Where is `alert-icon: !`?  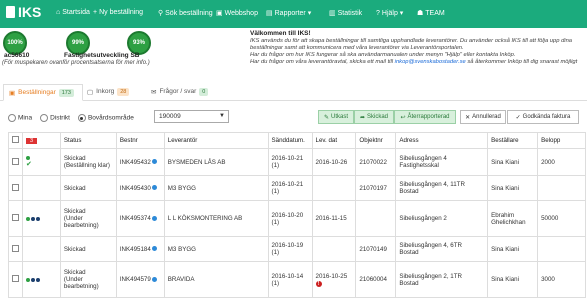 alert-icon: ! is located at coordinates (318, 283).